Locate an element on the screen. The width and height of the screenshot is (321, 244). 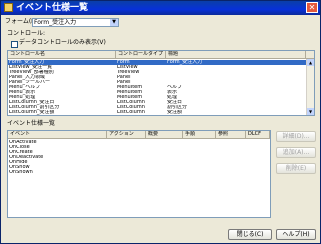
app-icon is located at coordinates (8, 7).